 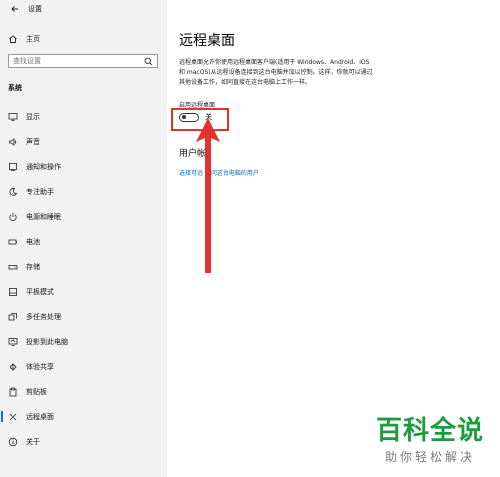 What do you see at coordinates (83, 291) in the screenshot?
I see `sidebar-item-tablet-mode: 平板模式` at bounding box center [83, 291].